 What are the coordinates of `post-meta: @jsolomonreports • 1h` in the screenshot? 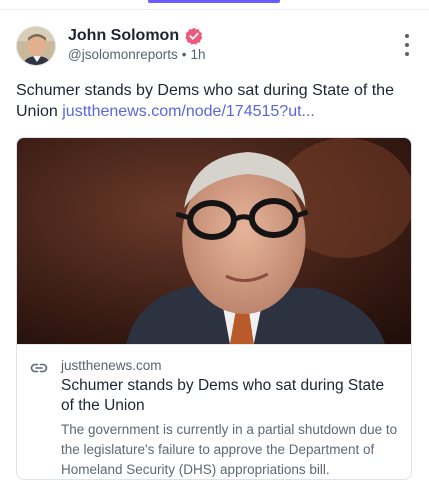 It's located at (137, 54).